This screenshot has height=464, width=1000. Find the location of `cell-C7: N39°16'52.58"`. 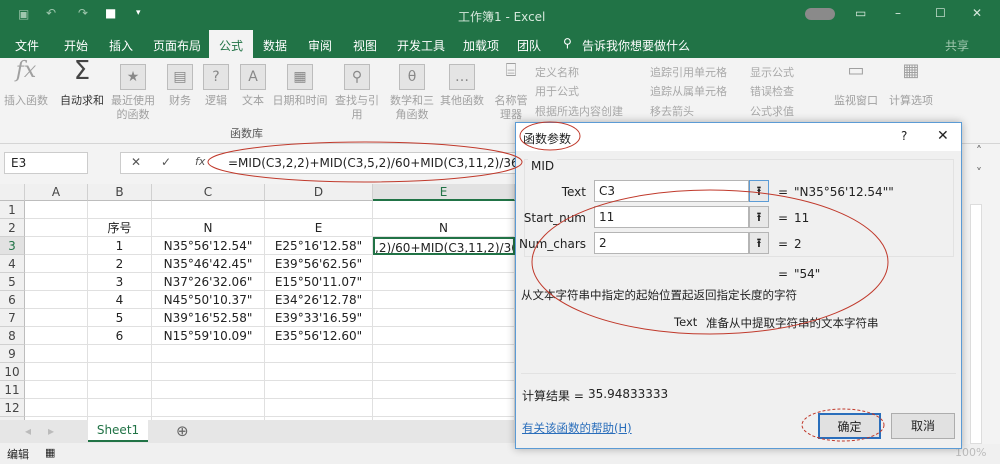

cell-C7: N39°16'52.58" is located at coordinates (208, 318).